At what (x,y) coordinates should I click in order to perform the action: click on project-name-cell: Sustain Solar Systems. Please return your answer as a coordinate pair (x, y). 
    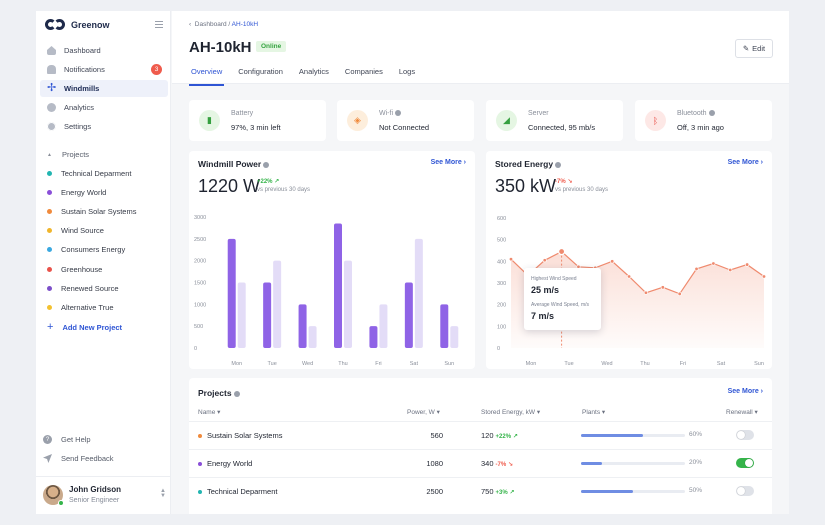
    Looking at the image, I should click on (240, 435).